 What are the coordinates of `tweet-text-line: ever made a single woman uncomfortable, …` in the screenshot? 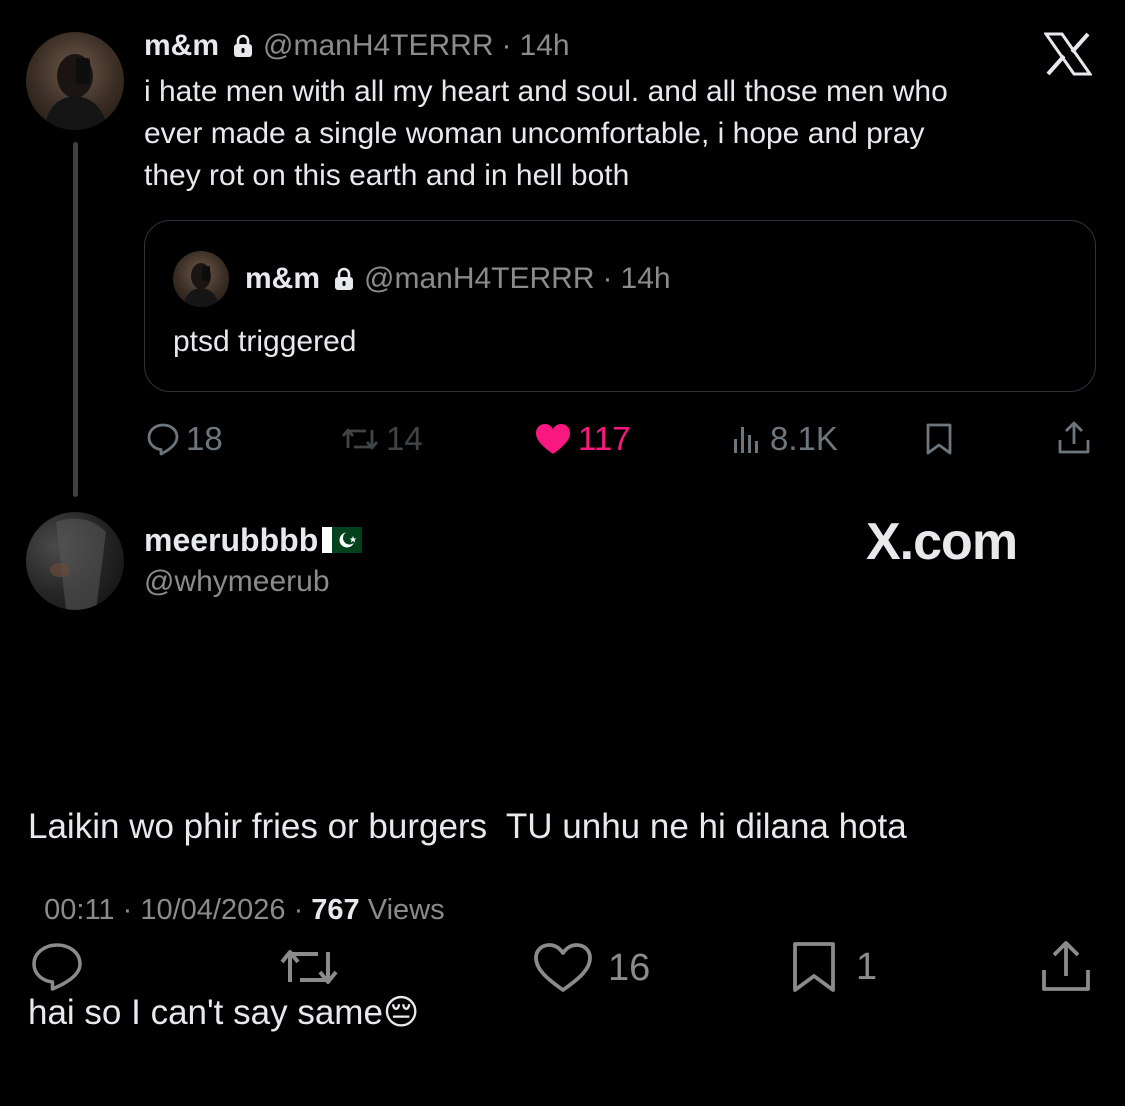 It's located at (534, 133).